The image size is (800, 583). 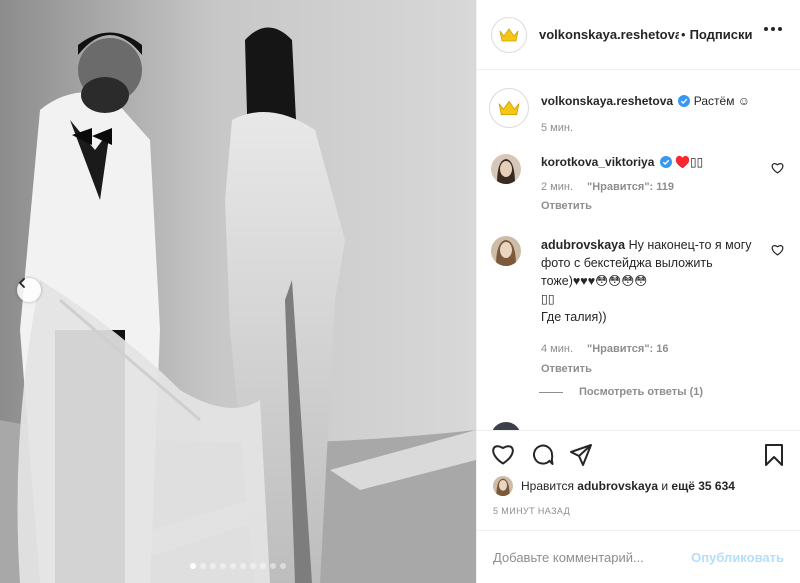 What do you see at coordinates (645, 128) in the screenshot?
I see `caption-time: 5 мин.` at bounding box center [645, 128].